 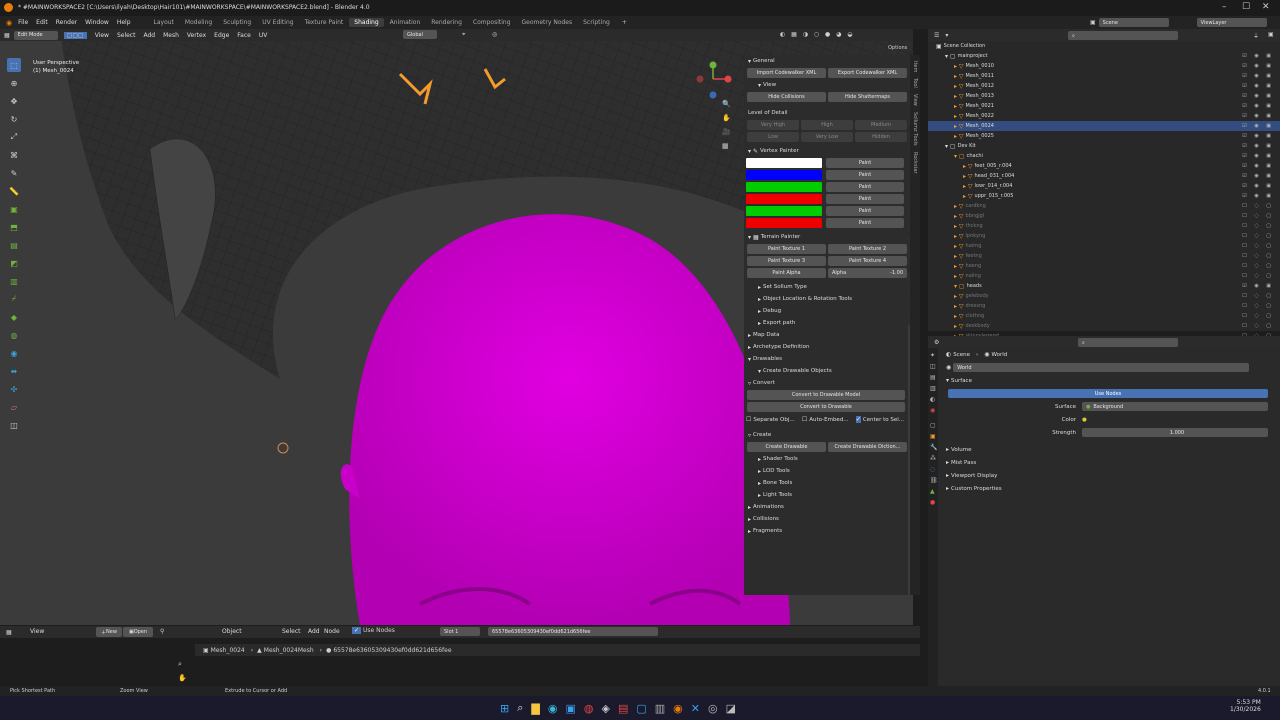 What do you see at coordinates (332, 631) in the screenshot?
I see `shader-menu-node: Node` at bounding box center [332, 631].